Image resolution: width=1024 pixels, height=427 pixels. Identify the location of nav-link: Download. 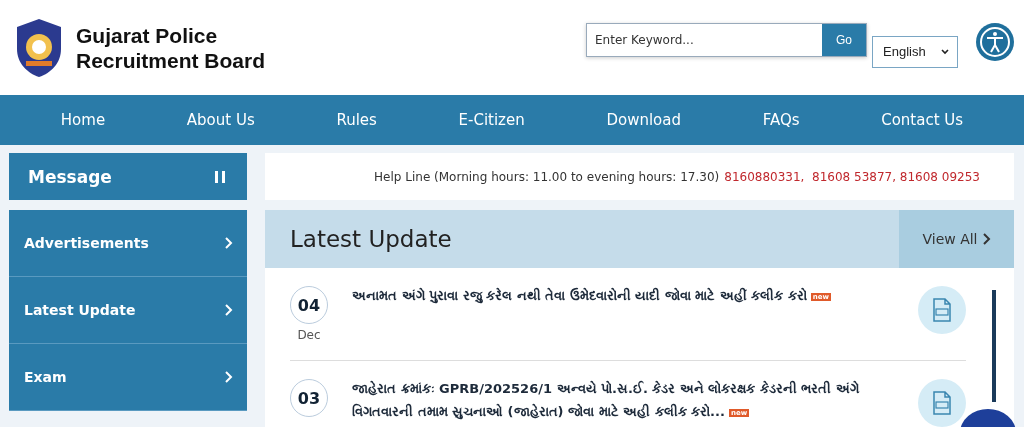
(643, 120).